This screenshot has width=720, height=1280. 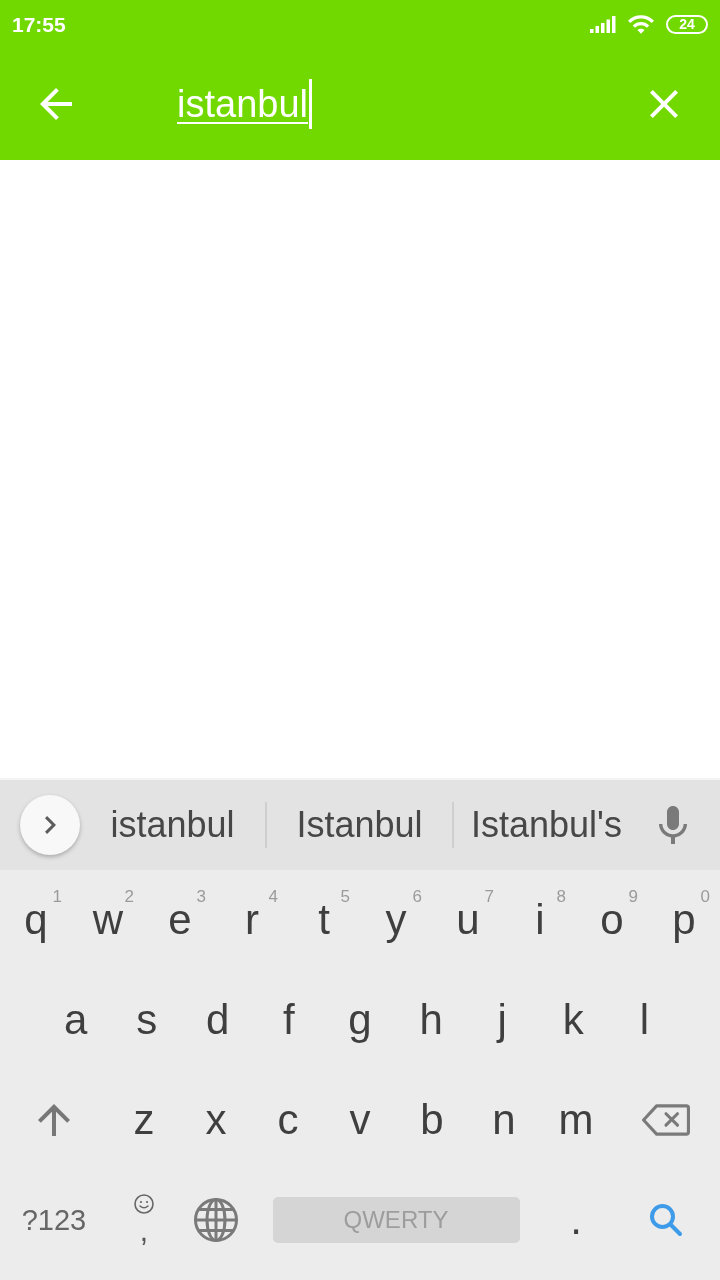 I want to click on word-suggestion: istanbul, so click(x=172, y=825).